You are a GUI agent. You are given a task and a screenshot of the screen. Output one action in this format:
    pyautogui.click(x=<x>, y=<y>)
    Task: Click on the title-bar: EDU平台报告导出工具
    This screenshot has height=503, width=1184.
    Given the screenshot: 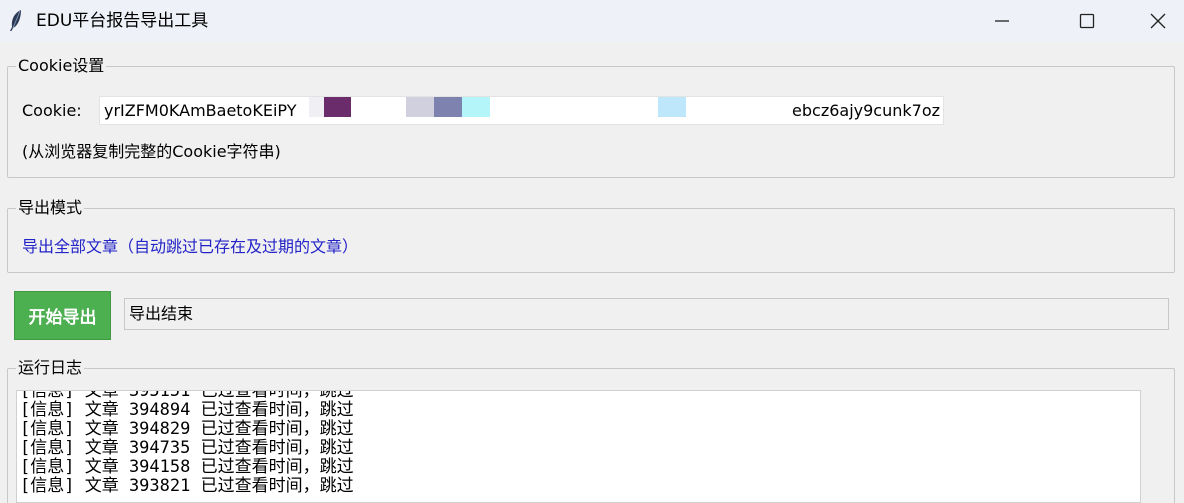 What is the action you would take?
    pyautogui.click(x=592, y=21)
    